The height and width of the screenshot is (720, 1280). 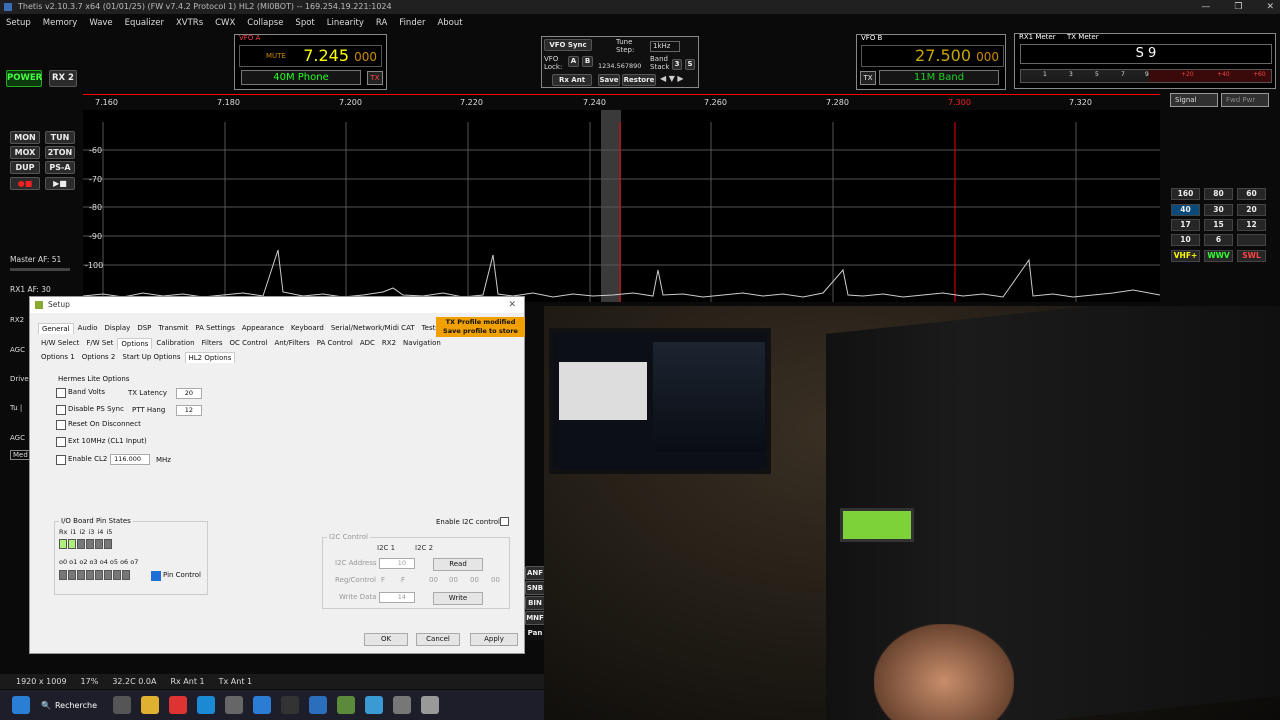 I want to click on menu-collapse: Collapse, so click(x=265, y=23).